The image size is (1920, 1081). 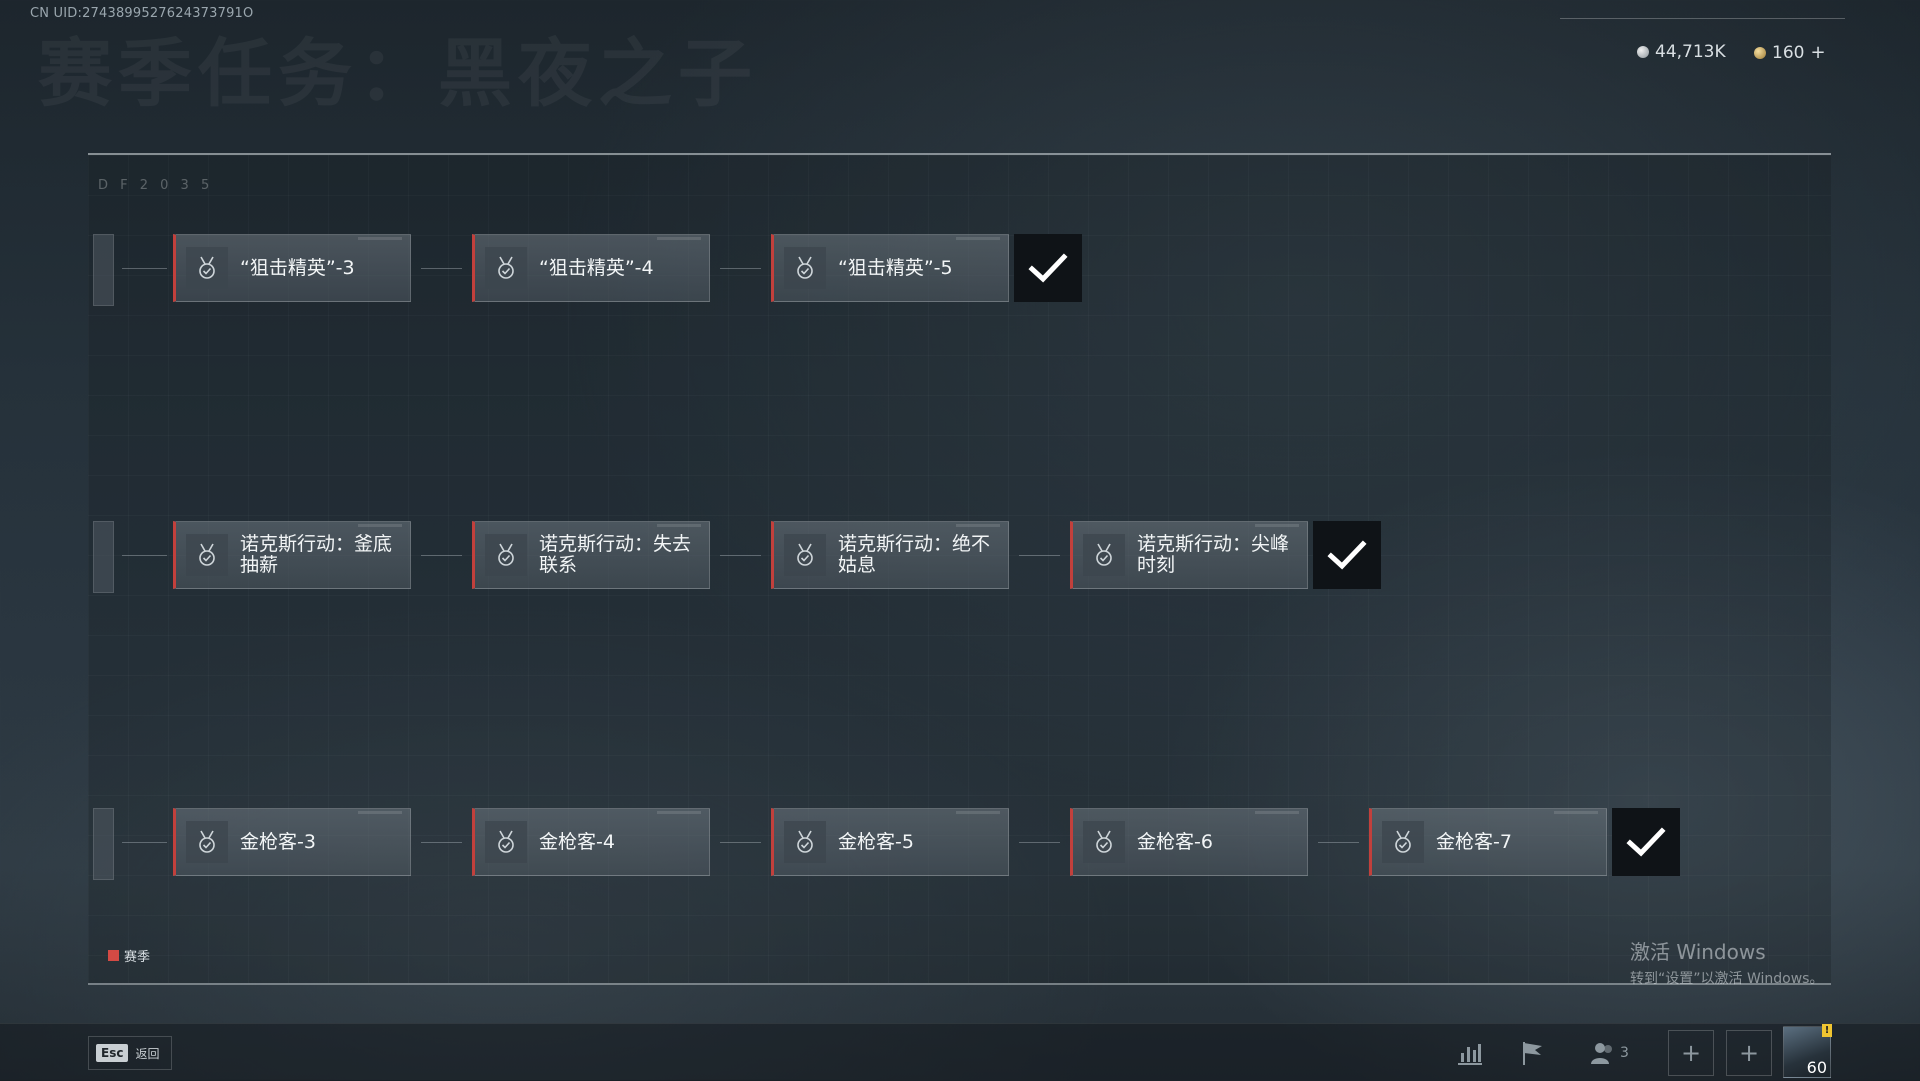 I want to click on task-card: 诺克斯行动：釜底抽薪, so click(x=292, y=555).